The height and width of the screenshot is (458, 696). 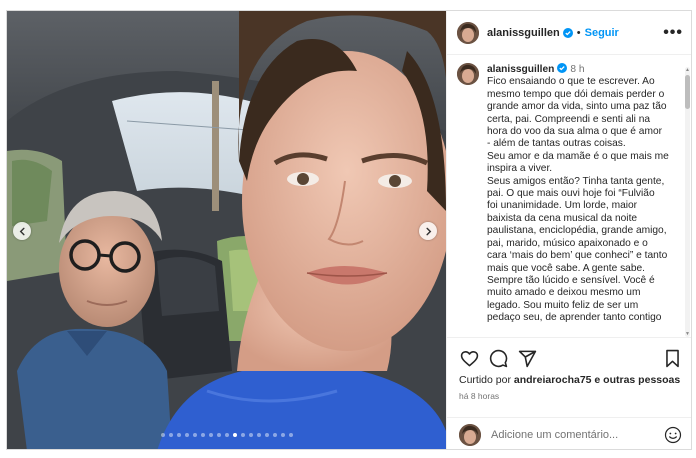 What do you see at coordinates (577, 231) in the screenshot?
I see `caption-line: paulistana, enciclopédia, grande amigo,` at bounding box center [577, 231].